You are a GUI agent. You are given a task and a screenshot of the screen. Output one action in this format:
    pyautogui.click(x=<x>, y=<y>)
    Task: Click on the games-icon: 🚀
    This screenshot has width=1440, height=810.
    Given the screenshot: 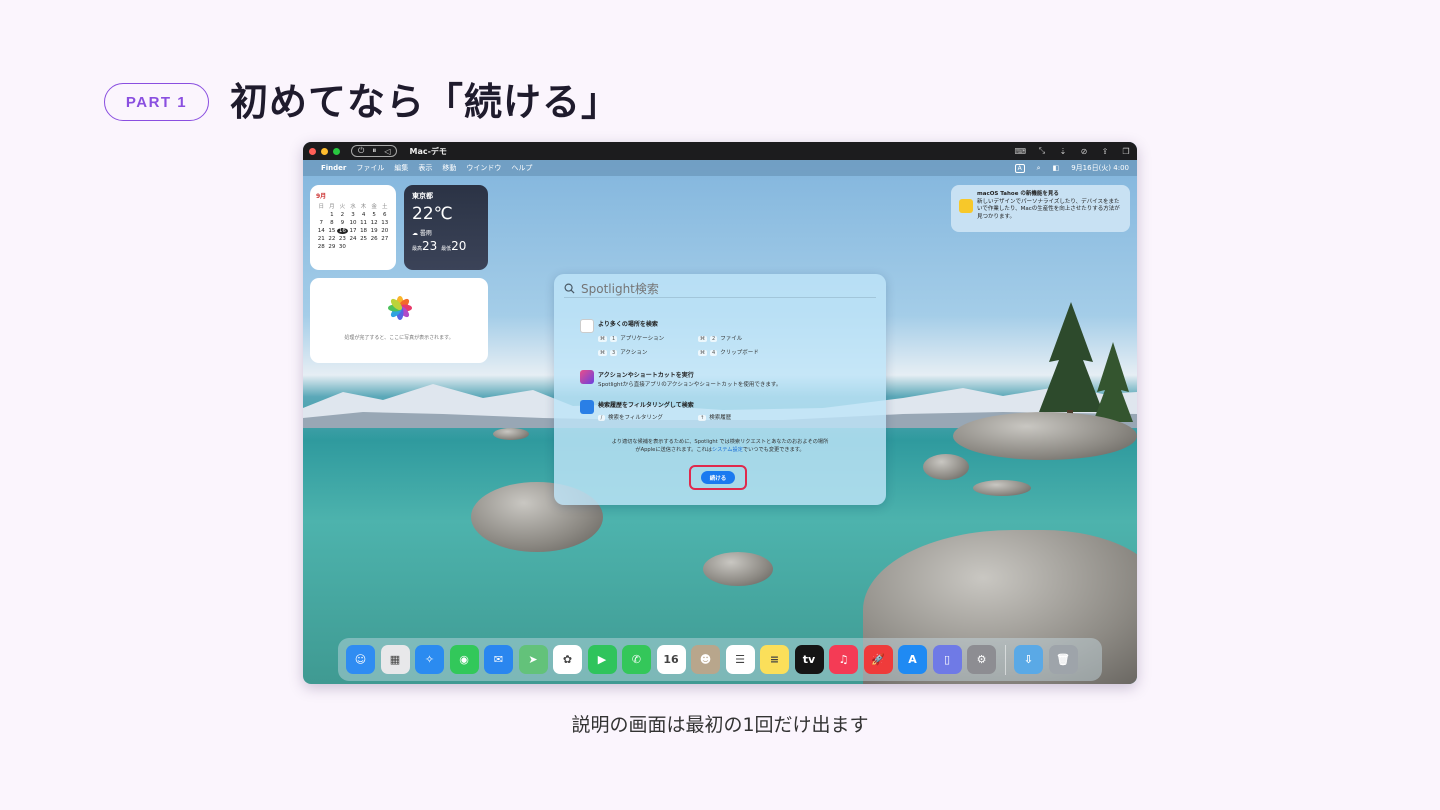 What is the action you would take?
    pyautogui.click(x=878, y=659)
    